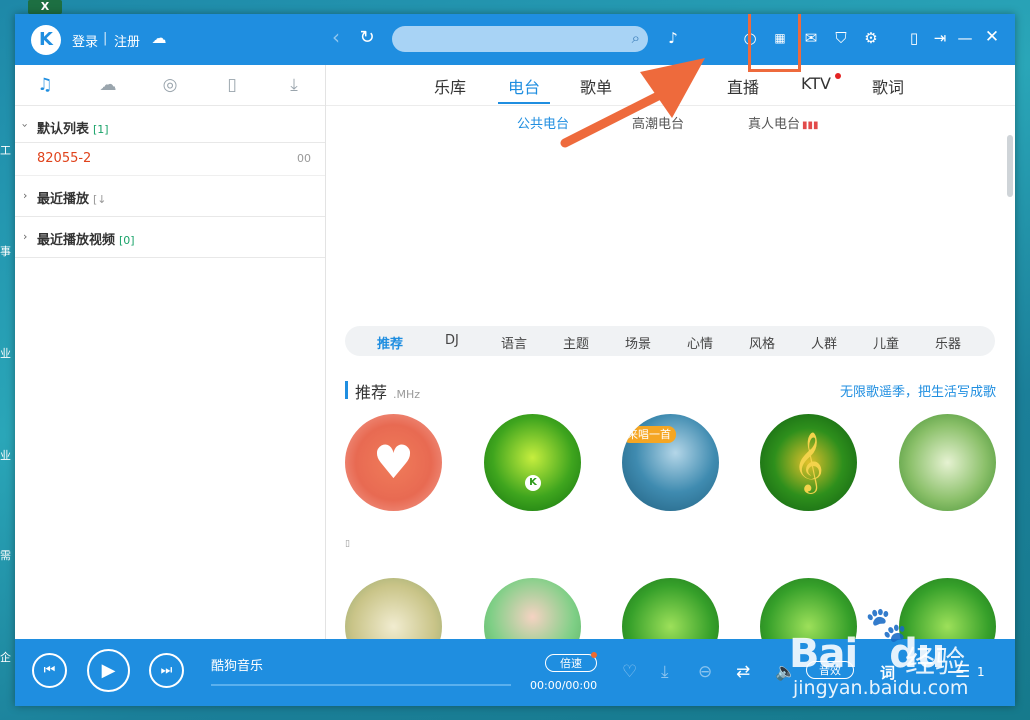 This screenshot has width=1030, height=720. I want to click on desktop-labels: 工 事 业 业 需 企, so click(8, 360).